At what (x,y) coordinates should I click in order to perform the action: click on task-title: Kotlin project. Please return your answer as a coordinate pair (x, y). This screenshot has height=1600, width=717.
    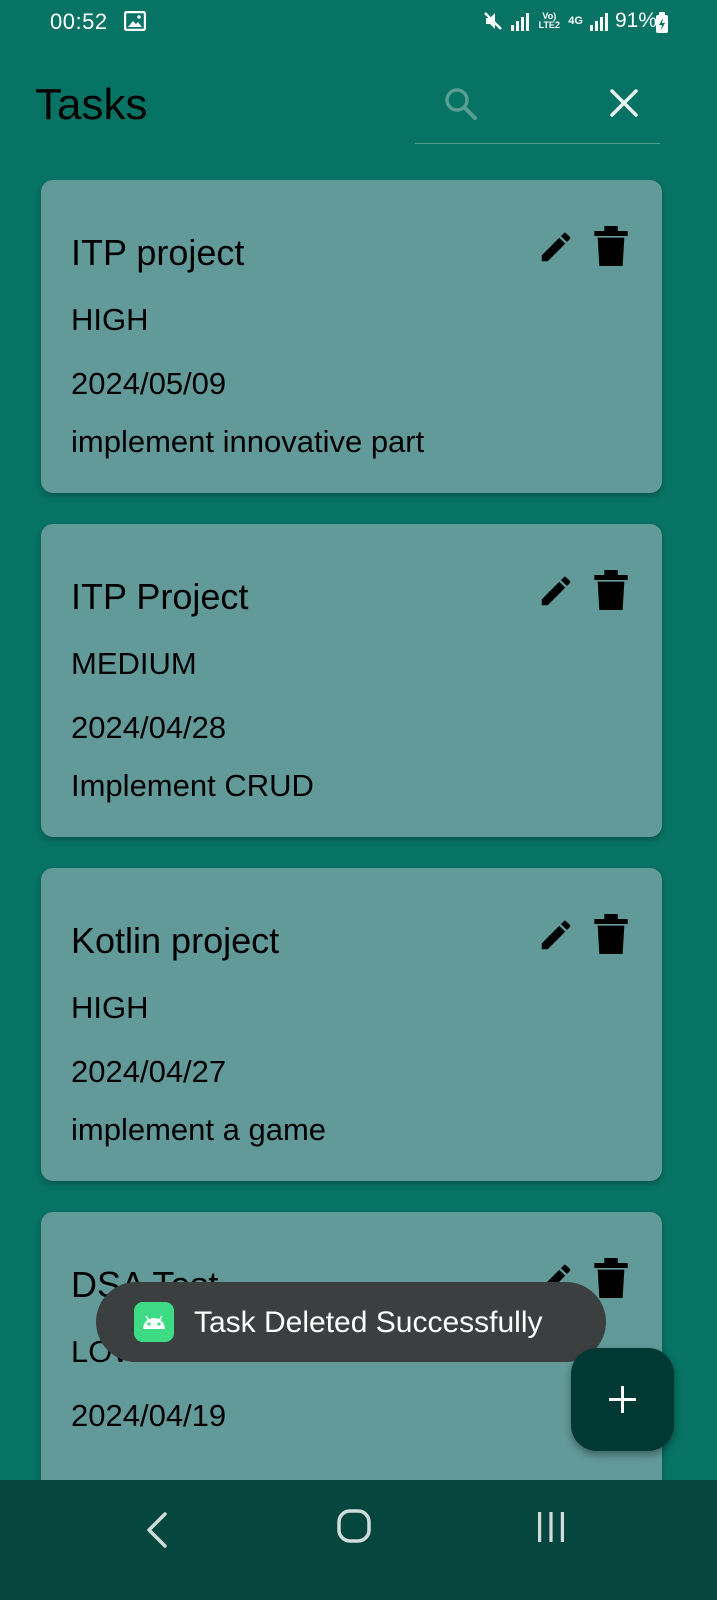
    Looking at the image, I should click on (175, 940).